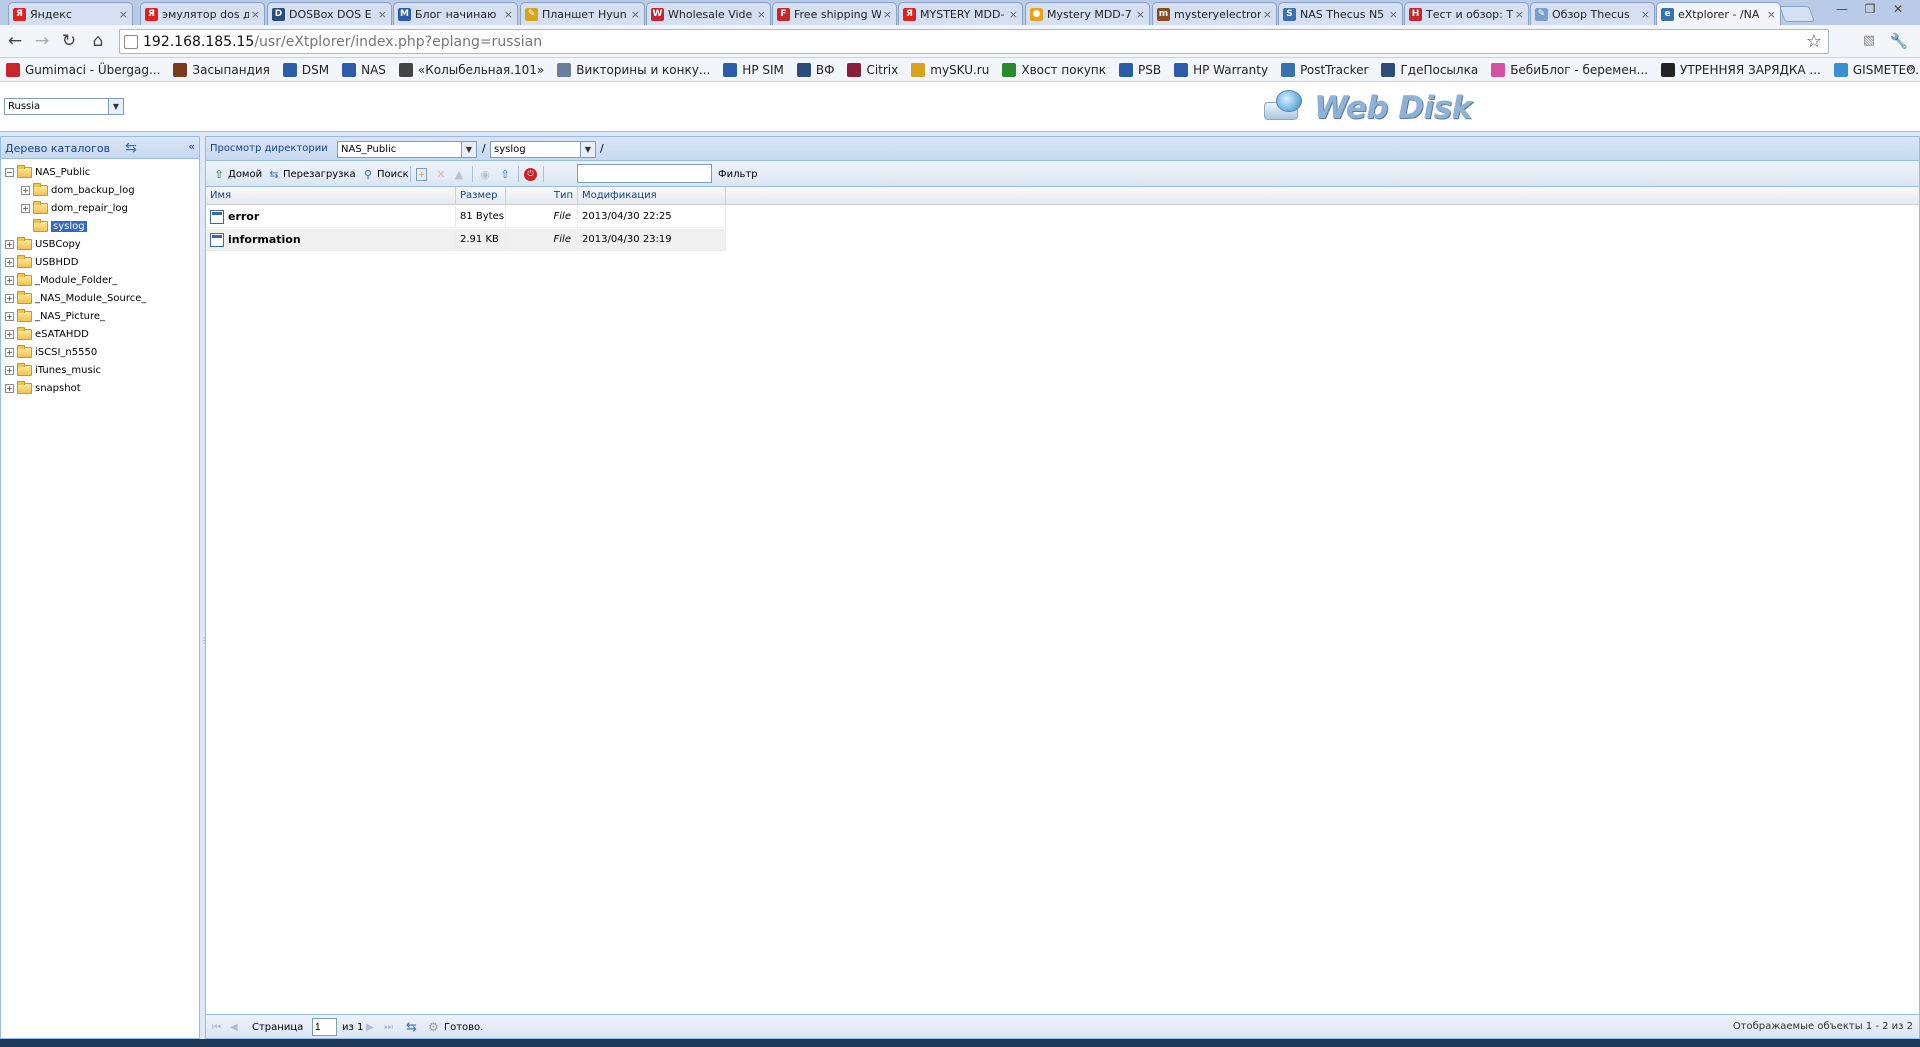 This screenshot has height=1047, width=1920. What do you see at coordinates (1592, 13) in the screenshot?
I see `browser-tab: ✎ Обзор Thecus ×` at bounding box center [1592, 13].